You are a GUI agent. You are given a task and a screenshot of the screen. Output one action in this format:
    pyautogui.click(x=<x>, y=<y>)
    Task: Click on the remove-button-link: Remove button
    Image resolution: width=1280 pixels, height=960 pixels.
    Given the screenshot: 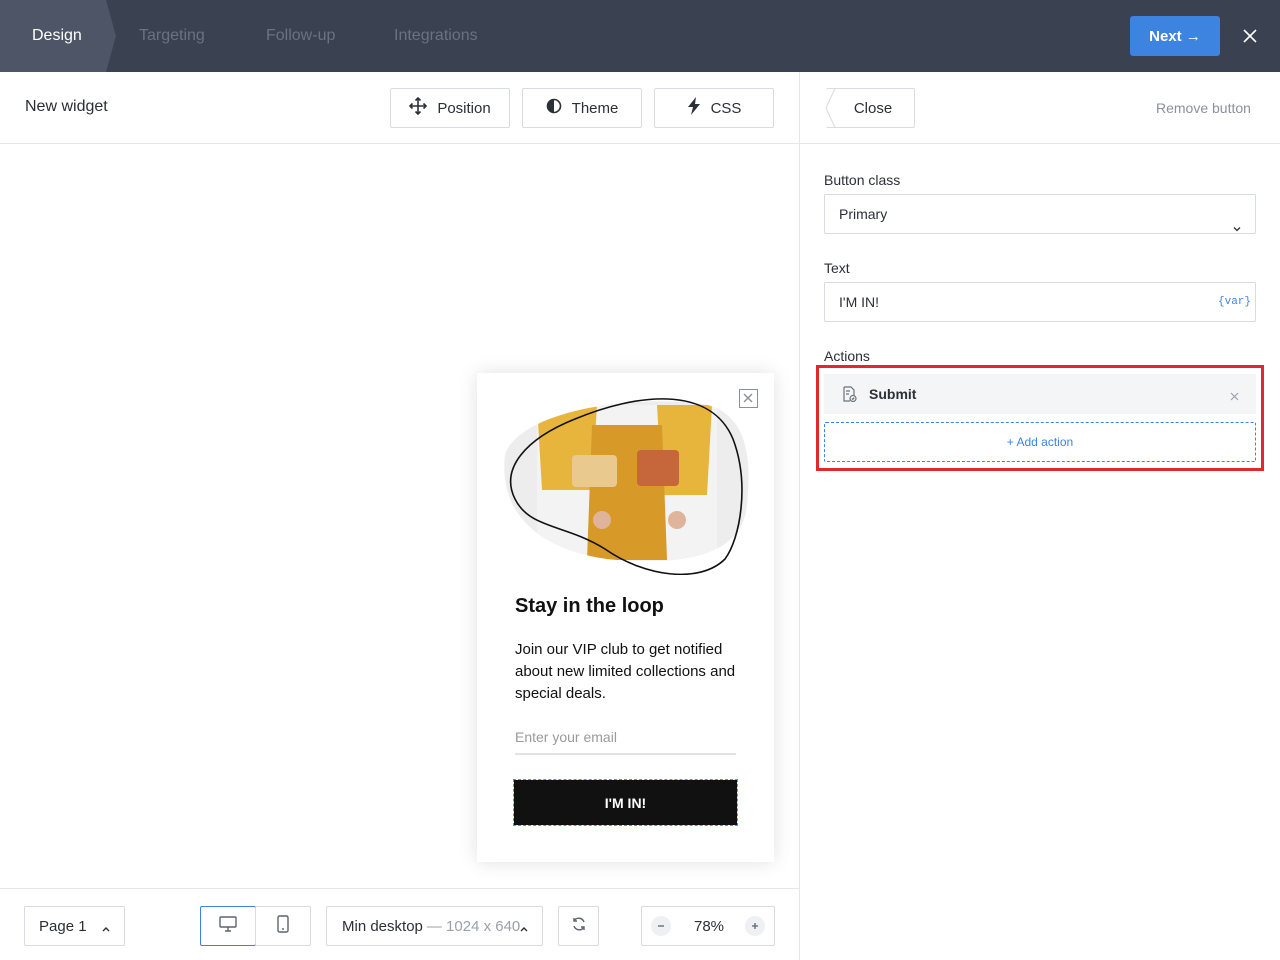 What is the action you would take?
    pyautogui.click(x=1203, y=108)
    